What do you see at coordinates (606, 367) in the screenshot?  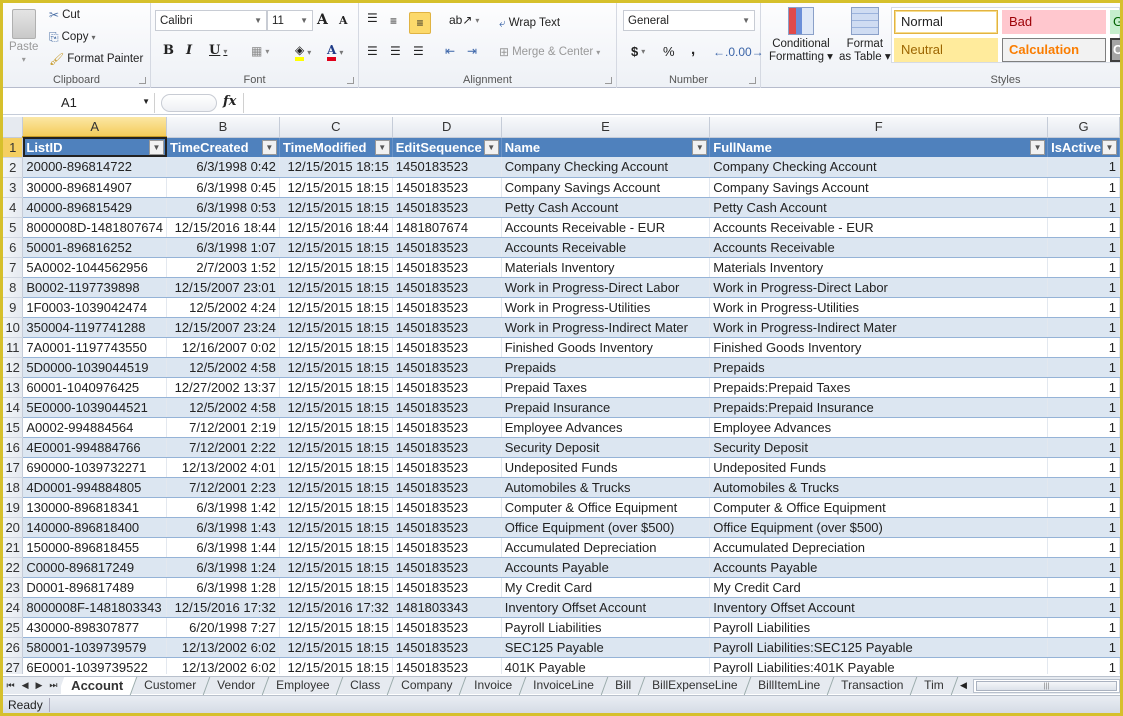 I see `cell-name: Prepaids` at bounding box center [606, 367].